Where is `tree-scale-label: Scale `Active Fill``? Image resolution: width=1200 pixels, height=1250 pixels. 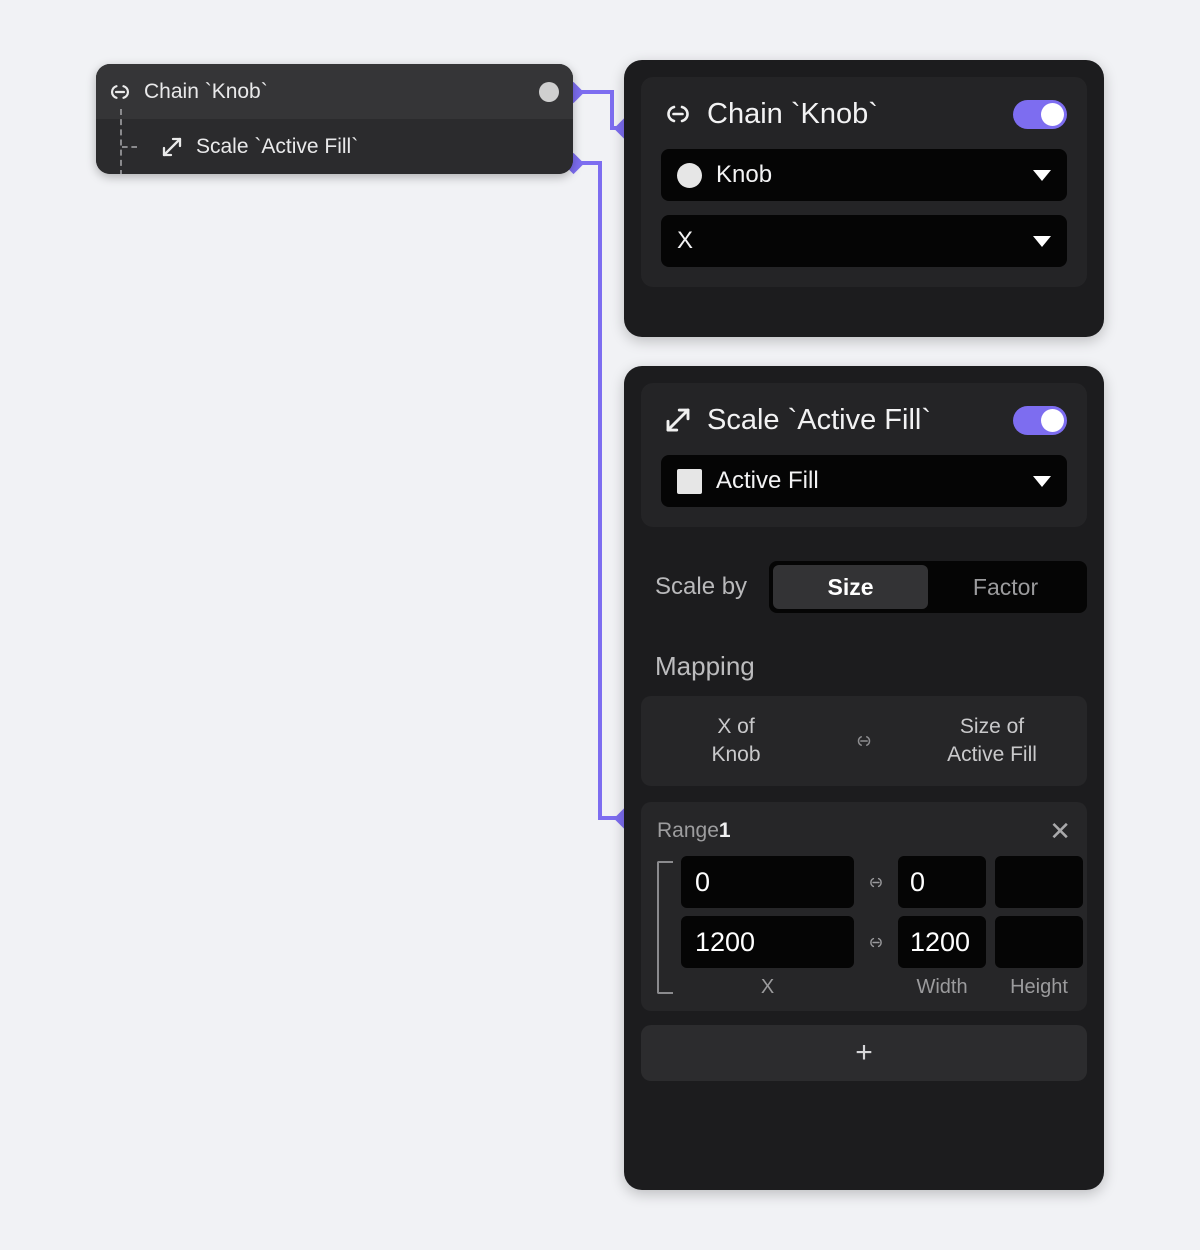
tree-scale-label: Scale `Active Fill` is located at coordinates (277, 146).